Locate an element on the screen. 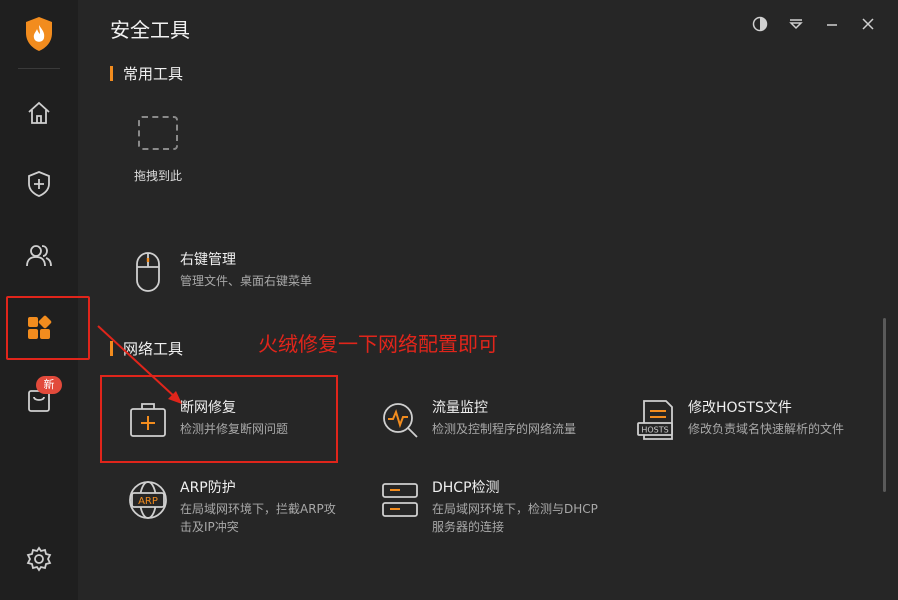 The height and width of the screenshot is (600, 898). tool-name: ARP防护 is located at coordinates (208, 488).